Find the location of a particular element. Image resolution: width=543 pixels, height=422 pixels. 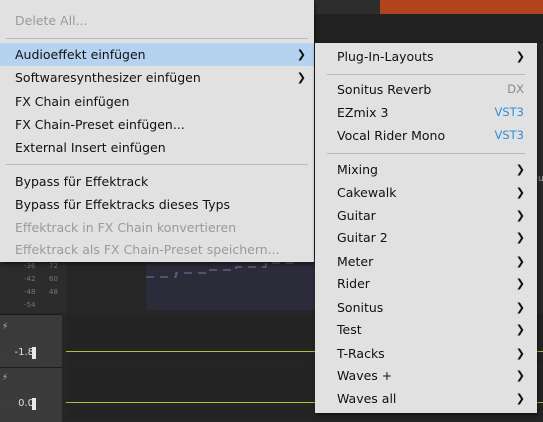

menu-item-convert-to-fx-chain: Effektrack in FX Chain konvertieren is located at coordinates (157, 227).